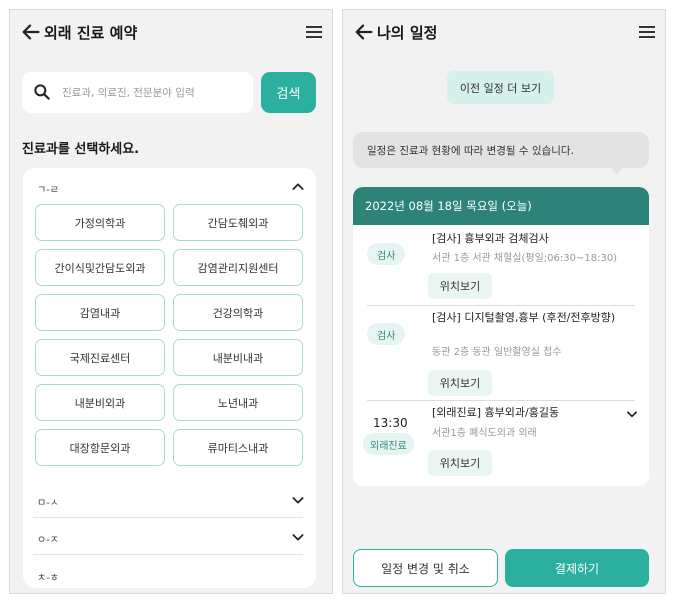 This screenshot has width=674, height=600. What do you see at coordinates (407, 33) in the screenshot?
I see `page-title: 나의 일정` at bounding box center [407, 33].